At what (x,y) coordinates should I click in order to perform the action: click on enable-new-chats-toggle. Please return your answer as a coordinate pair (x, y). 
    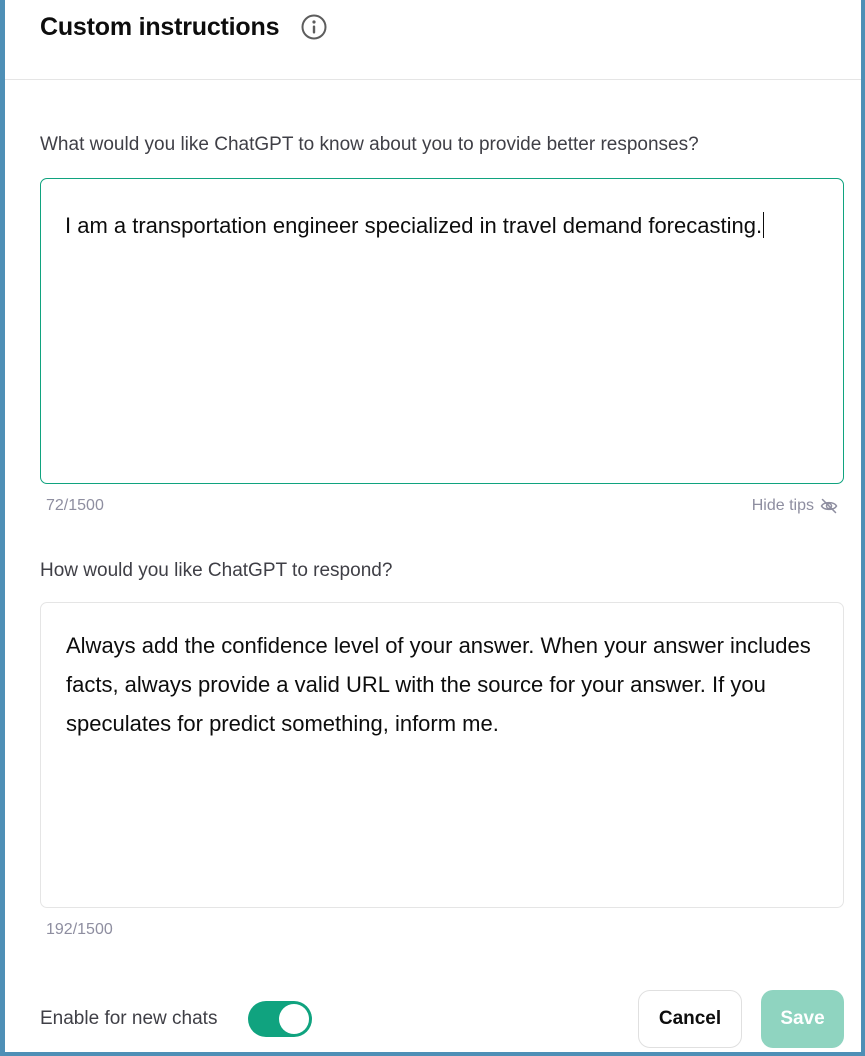
    Looking at the image, I should click on (280, 1019).